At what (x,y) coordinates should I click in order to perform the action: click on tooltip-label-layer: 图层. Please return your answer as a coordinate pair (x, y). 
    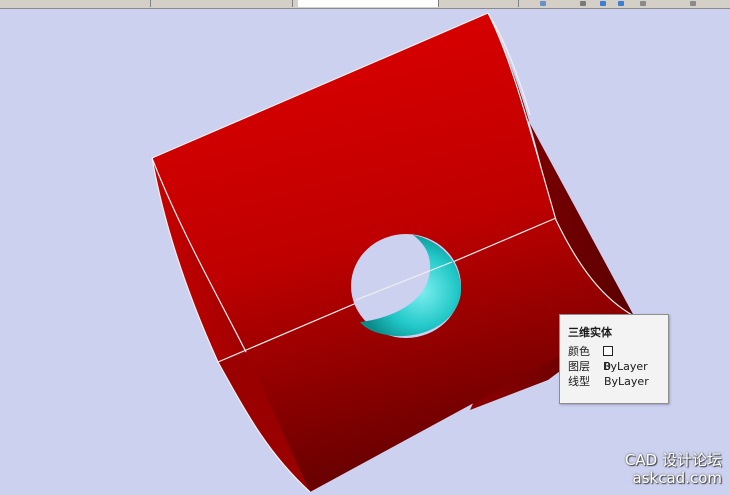
    Looking at the image, I should click on (579, 366).